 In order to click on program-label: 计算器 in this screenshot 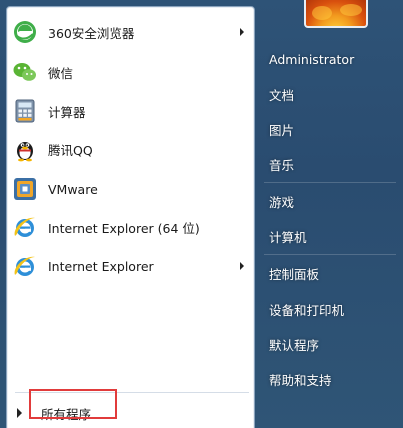, I will do `click(67, 112)`.